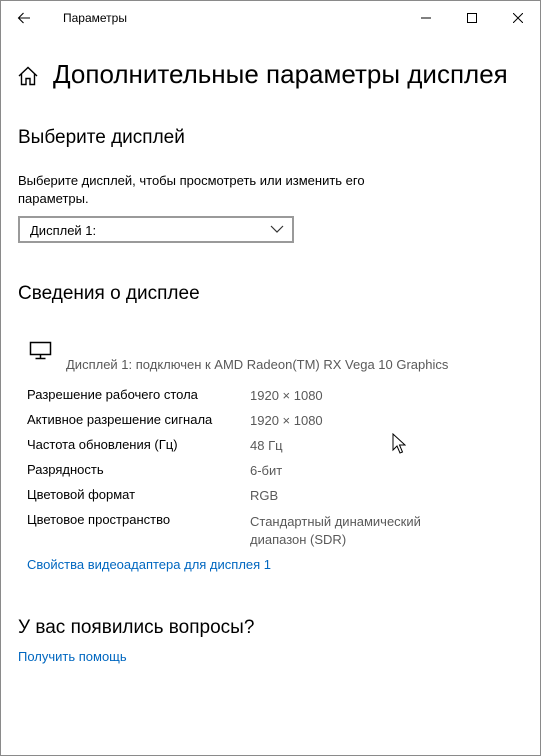 This screenshot has height=756, width=541. Describe the element at coordinates (112, 394) in the screenshot. I see `property-label: Разрешение рабочего стола` at that location.